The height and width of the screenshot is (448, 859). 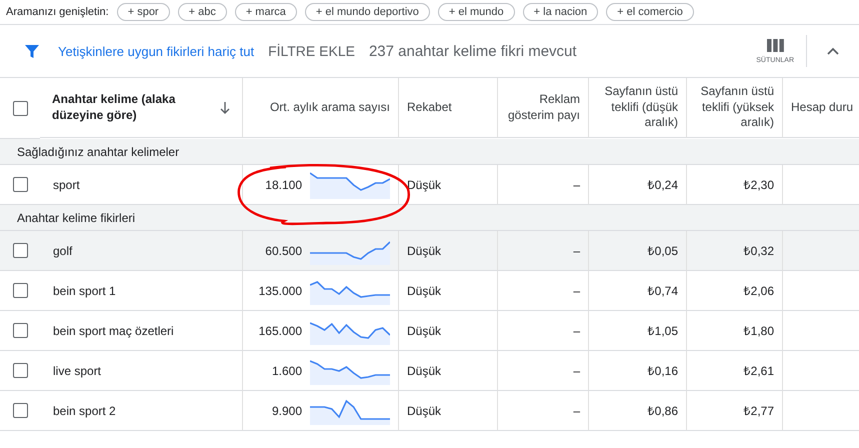 What do you see at coordinates (429, 218) in the screenshot?
I see `group-header: Anahtar kelime fikirleri` at bounding box center [429, 218].